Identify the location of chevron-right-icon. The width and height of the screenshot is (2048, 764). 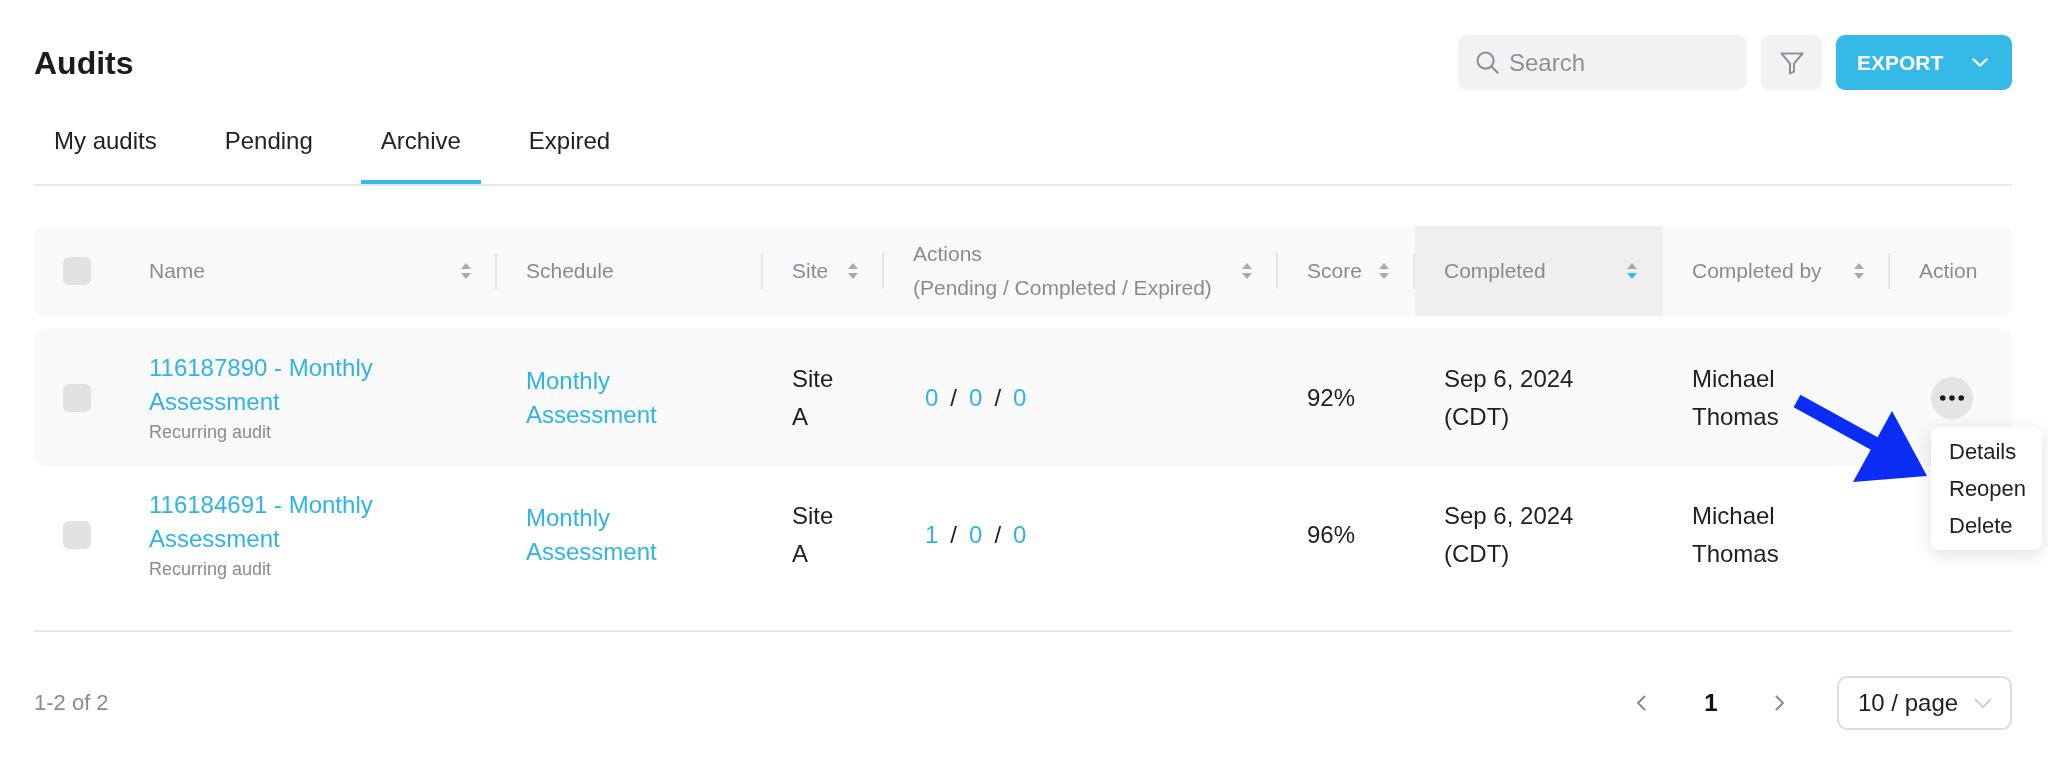
(1780, 703).